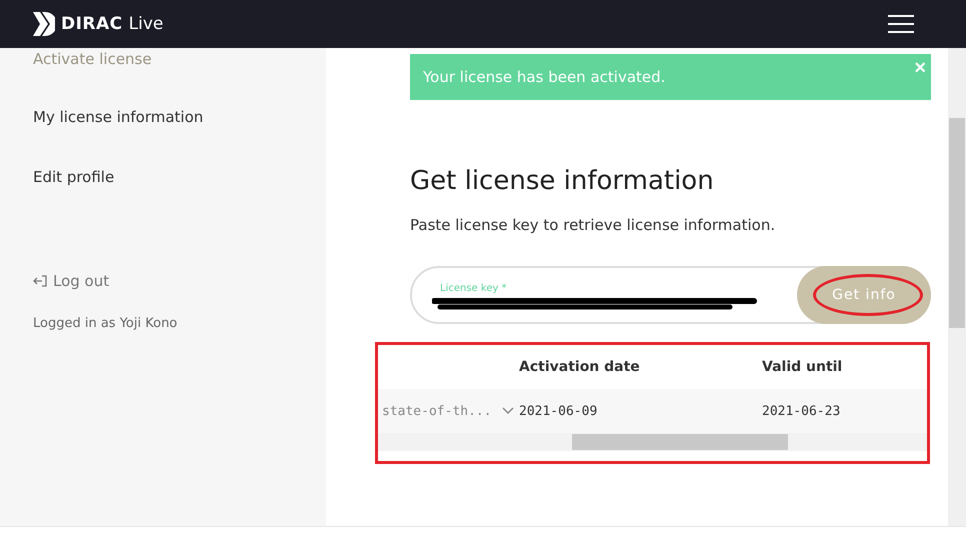 This screenshot has width=966, height=559. What do you see at coordinates (71, 281) in the screenshot?
I see `logout-link: Log out` at bounding box center [71, 281].